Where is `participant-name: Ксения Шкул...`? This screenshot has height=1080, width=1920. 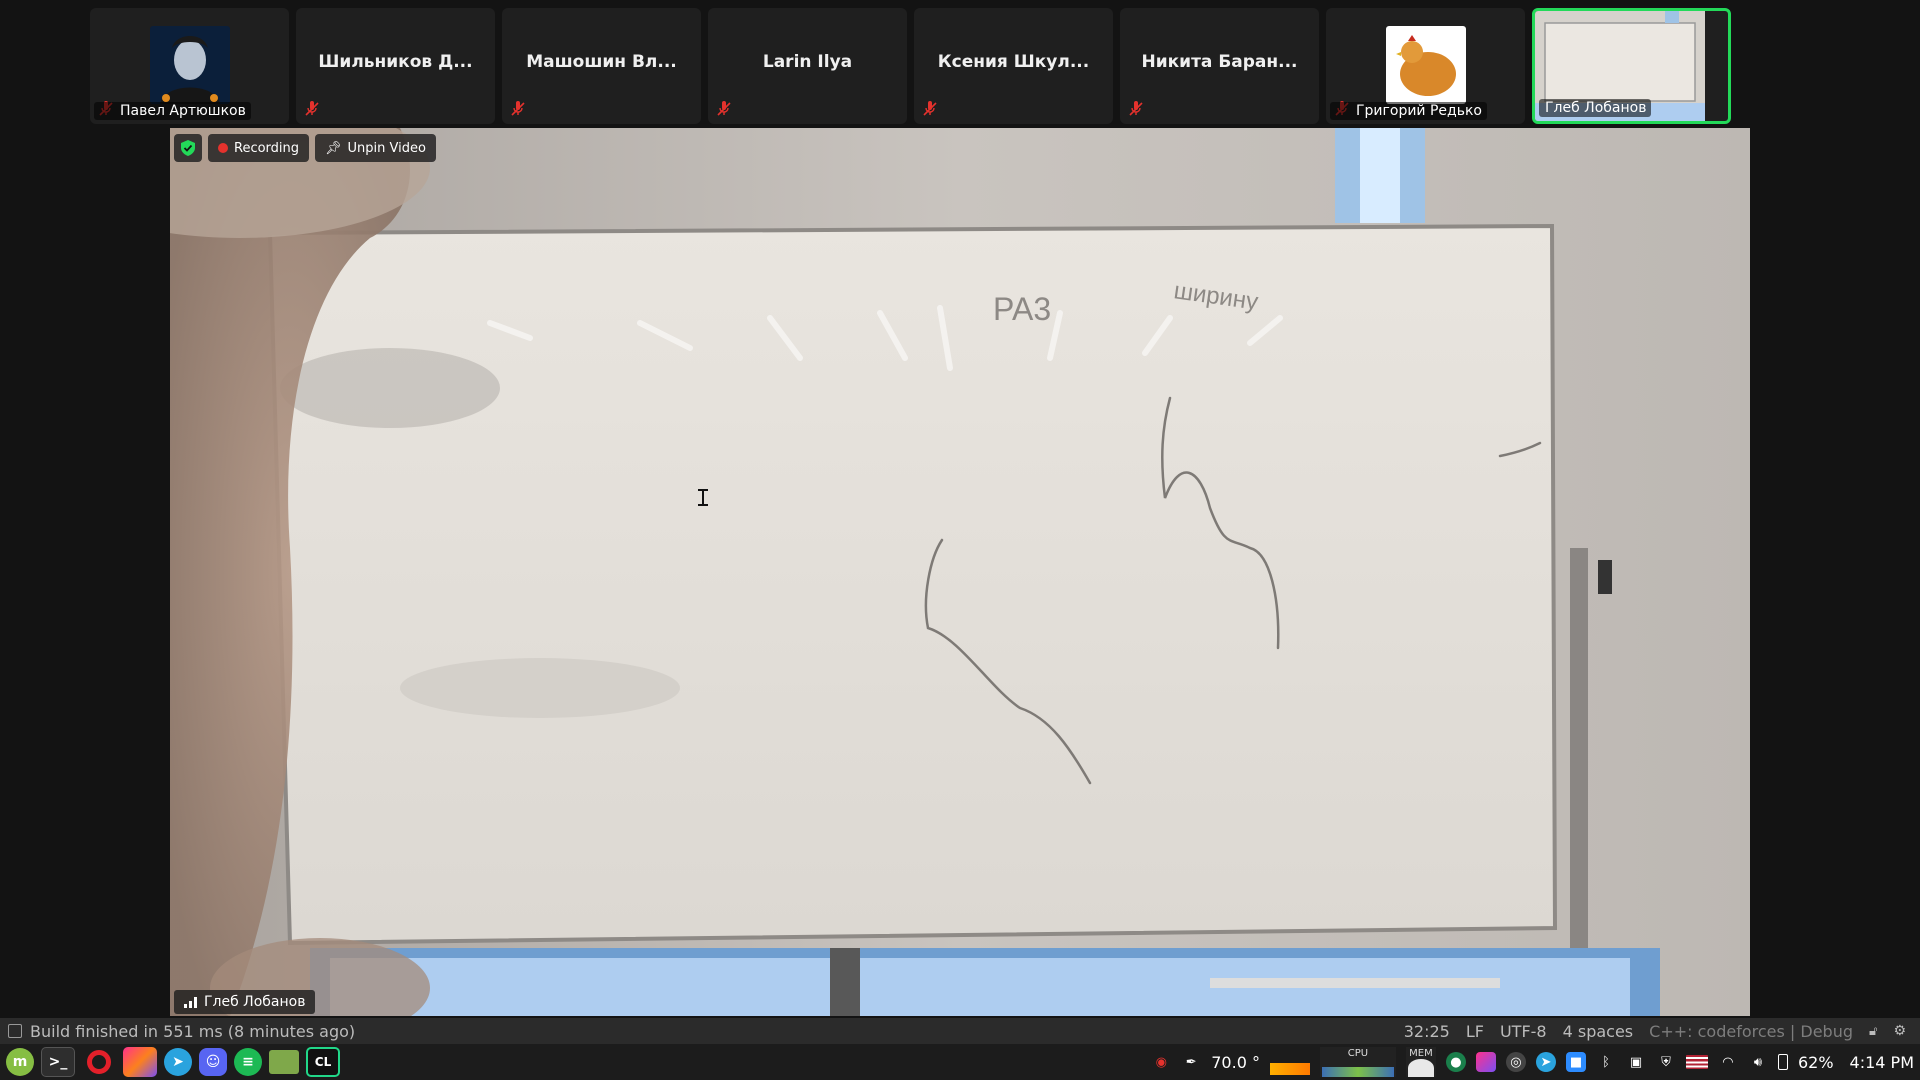 participant-name: Ксения Шкул... is located at coordinates (1013, 62).